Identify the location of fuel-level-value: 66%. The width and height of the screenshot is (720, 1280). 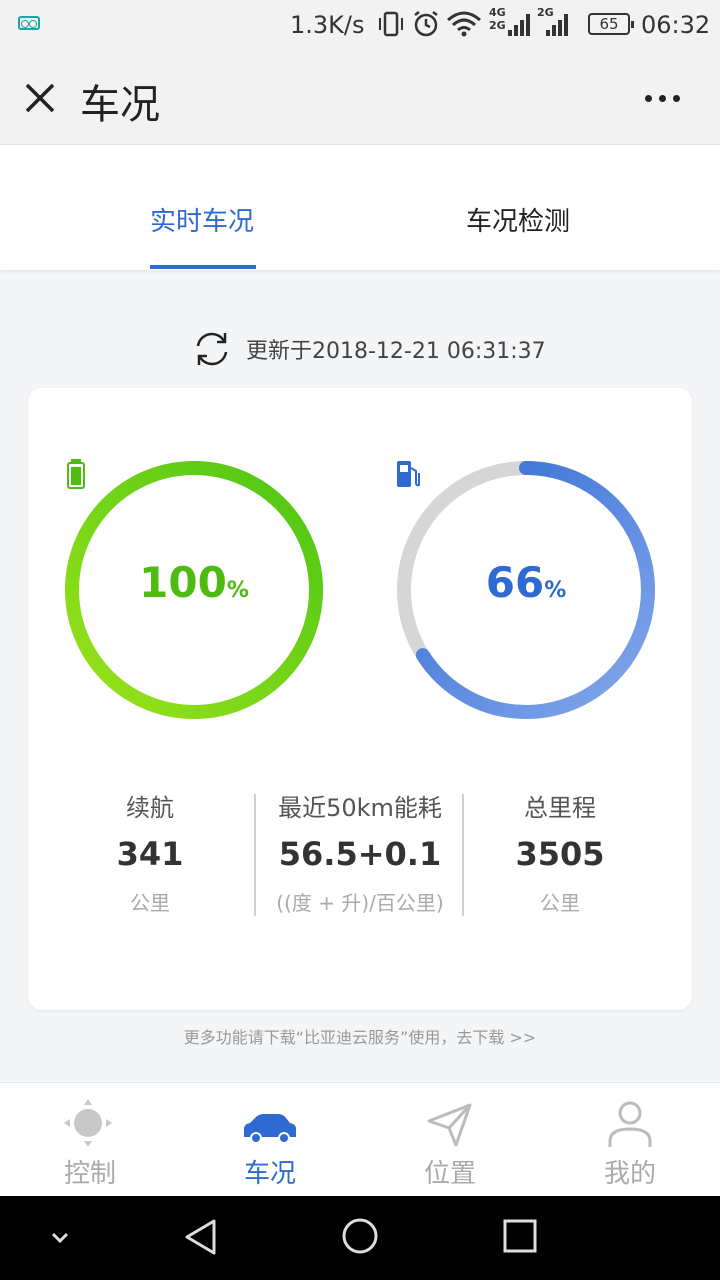
(526, 582).